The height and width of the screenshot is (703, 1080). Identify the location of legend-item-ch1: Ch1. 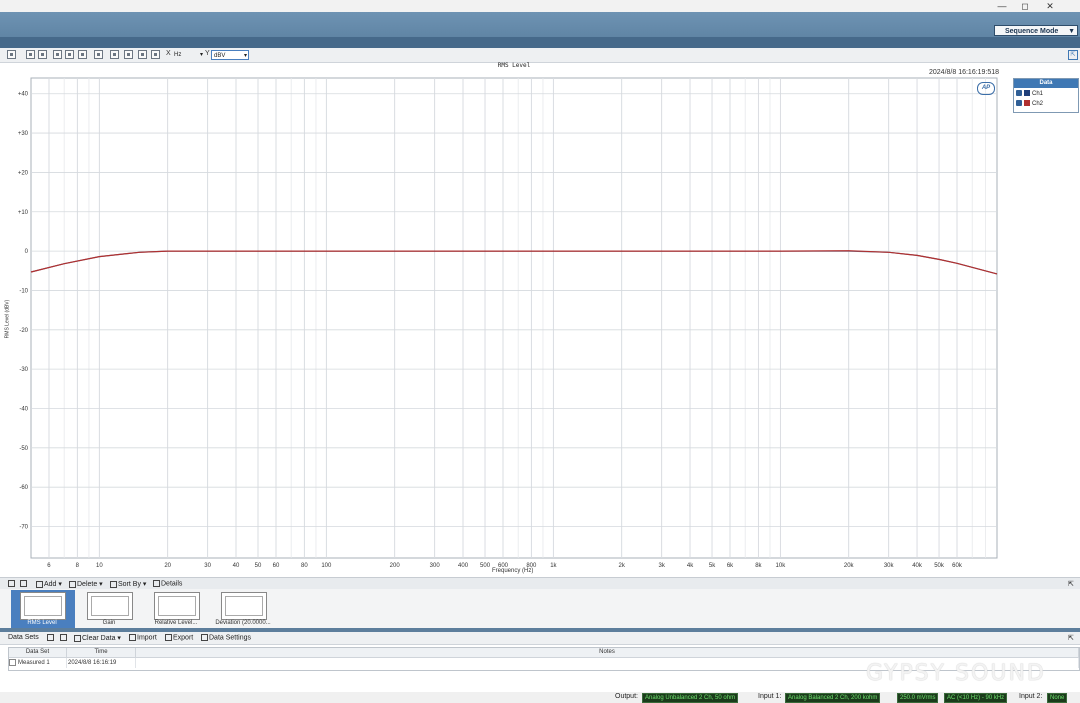
(1029, 94).